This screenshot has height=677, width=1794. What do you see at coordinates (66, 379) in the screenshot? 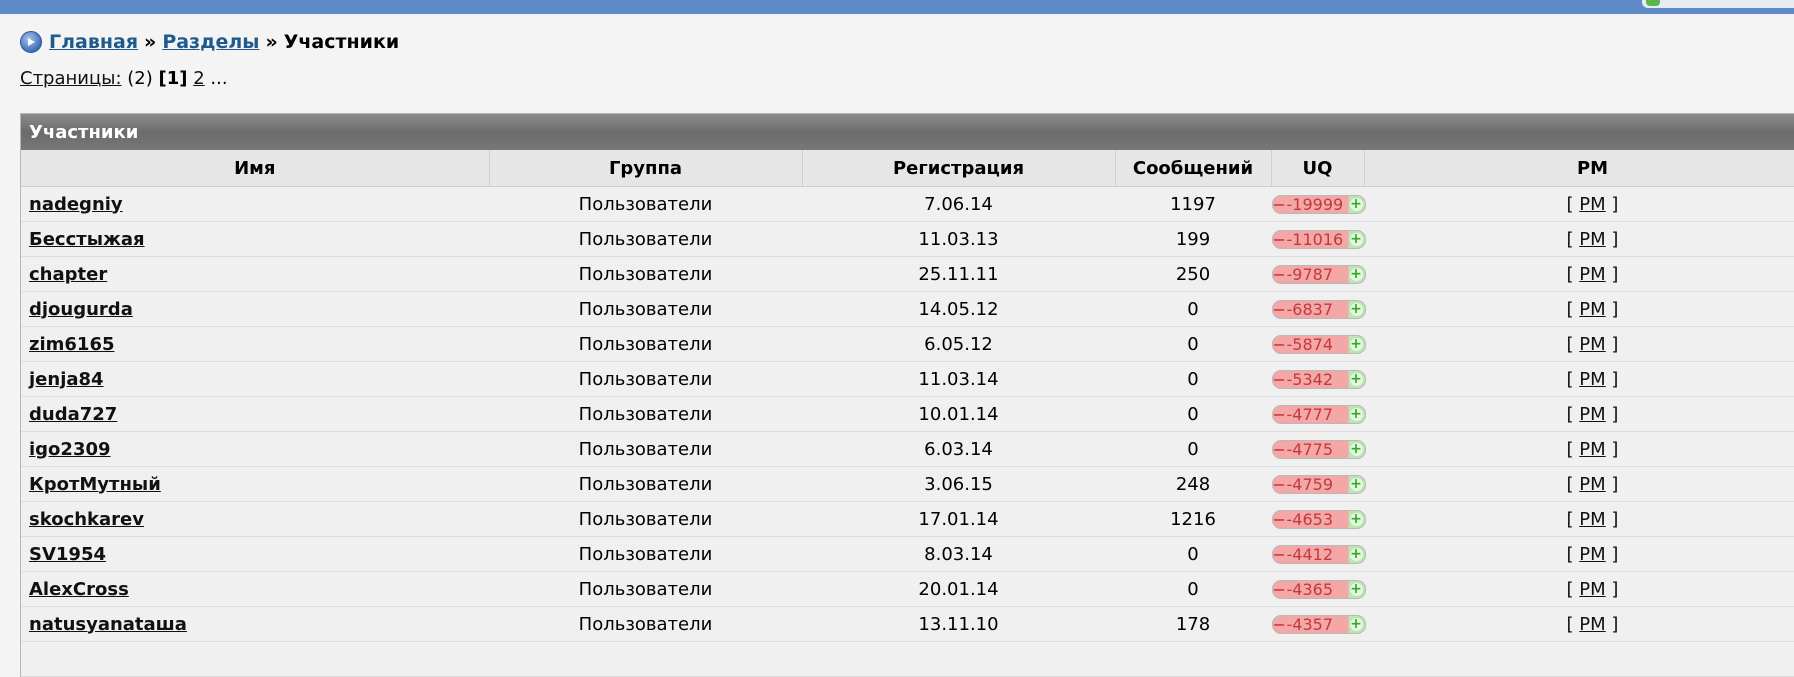
I see `member-name-link: jenja84` at bounding box center [66, 379].